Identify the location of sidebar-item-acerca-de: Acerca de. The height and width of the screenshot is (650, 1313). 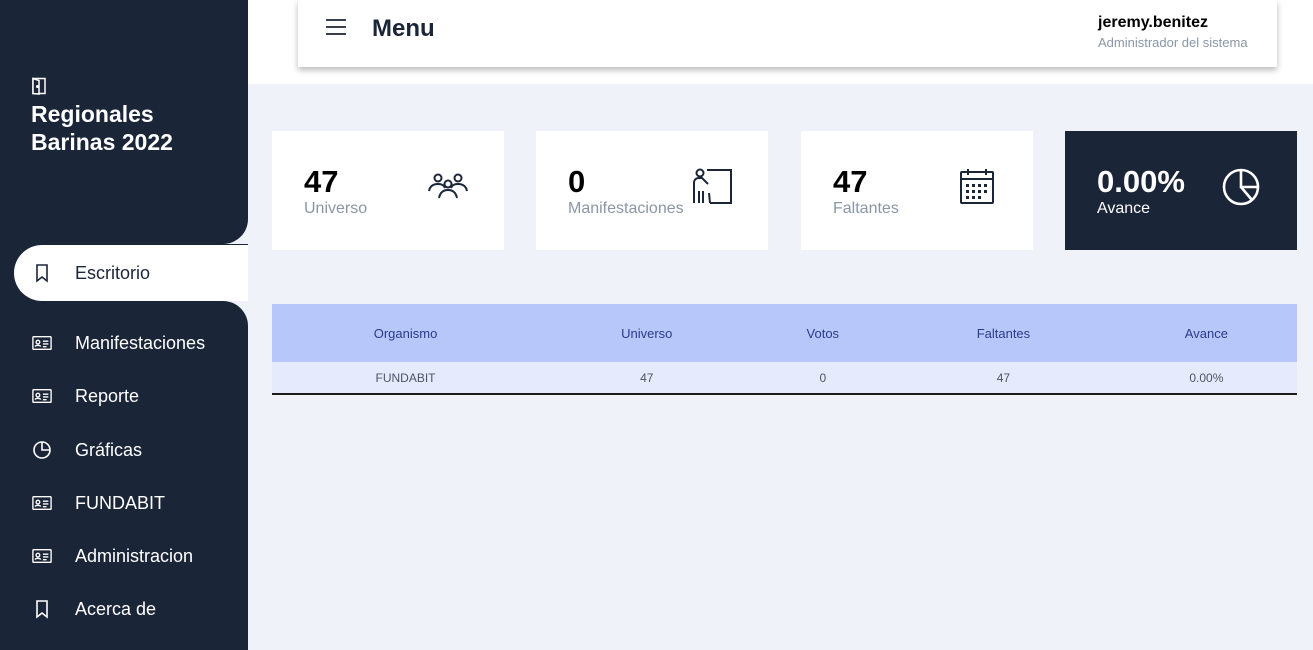
(131, 609).